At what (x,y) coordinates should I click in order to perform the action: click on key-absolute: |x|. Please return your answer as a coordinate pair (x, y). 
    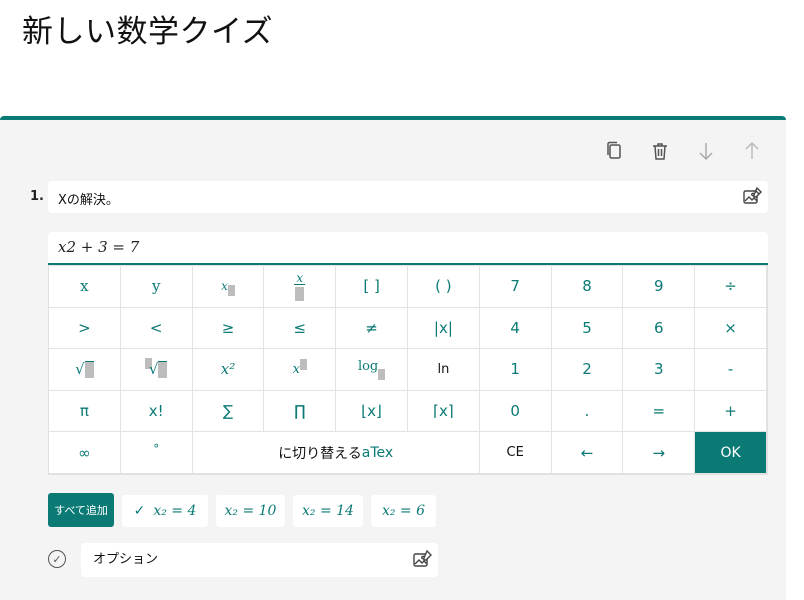
    Looking at the image, I should click on (444, 328).